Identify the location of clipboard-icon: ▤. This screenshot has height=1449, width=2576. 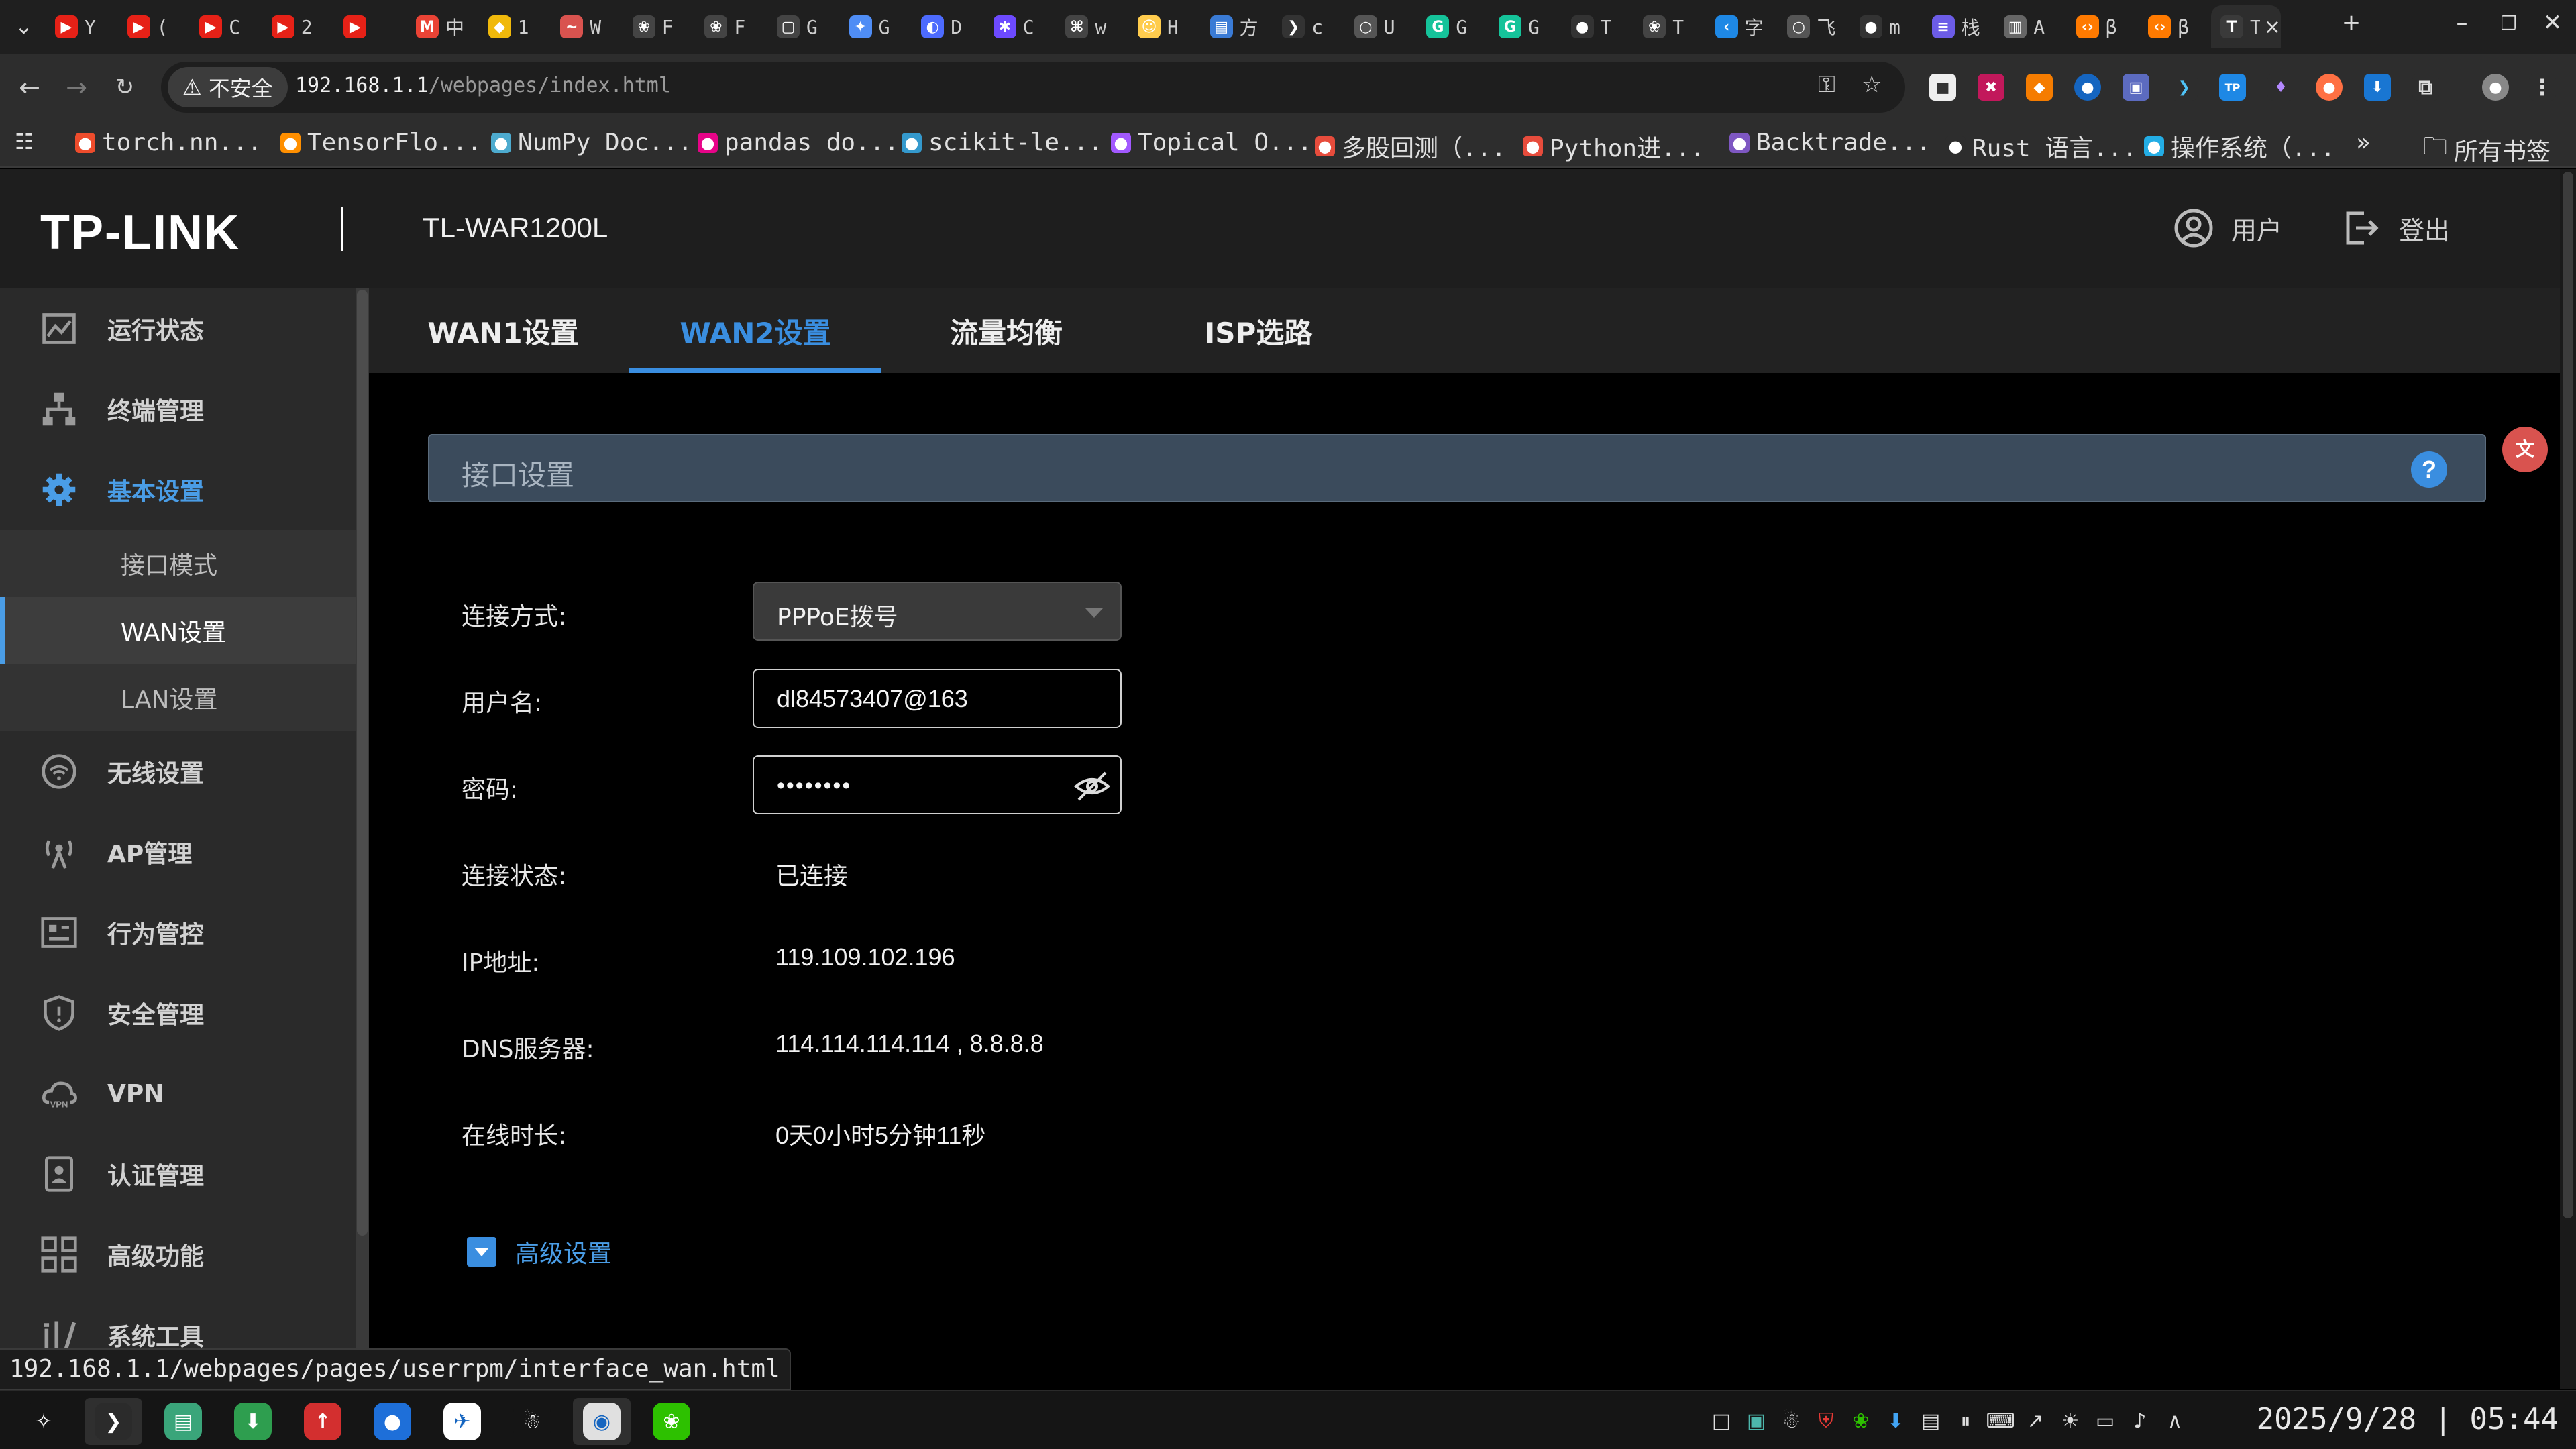
(1930, 1421).